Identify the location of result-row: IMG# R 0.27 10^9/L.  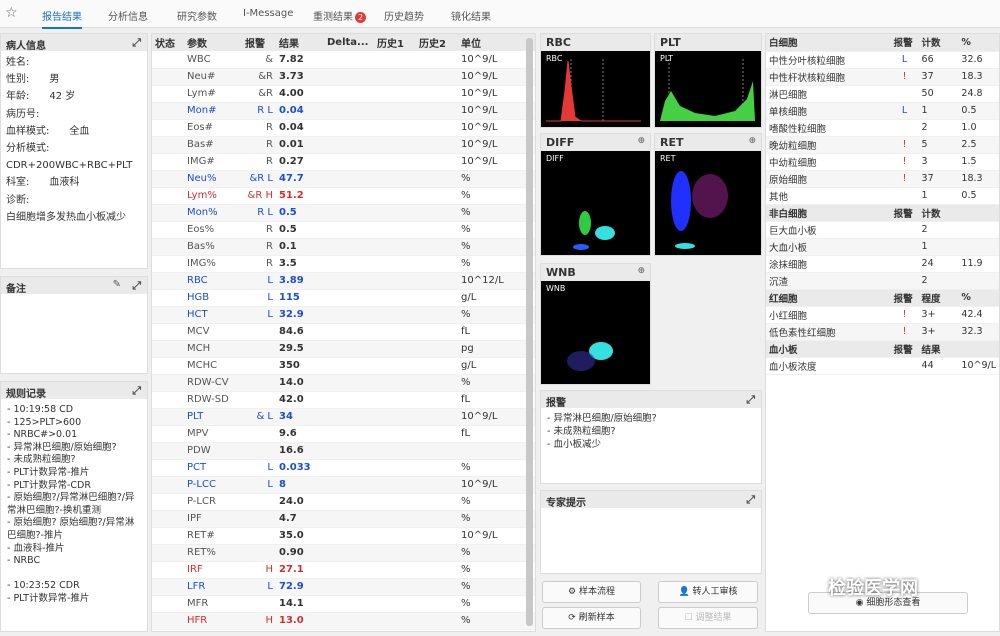
(343, 162).